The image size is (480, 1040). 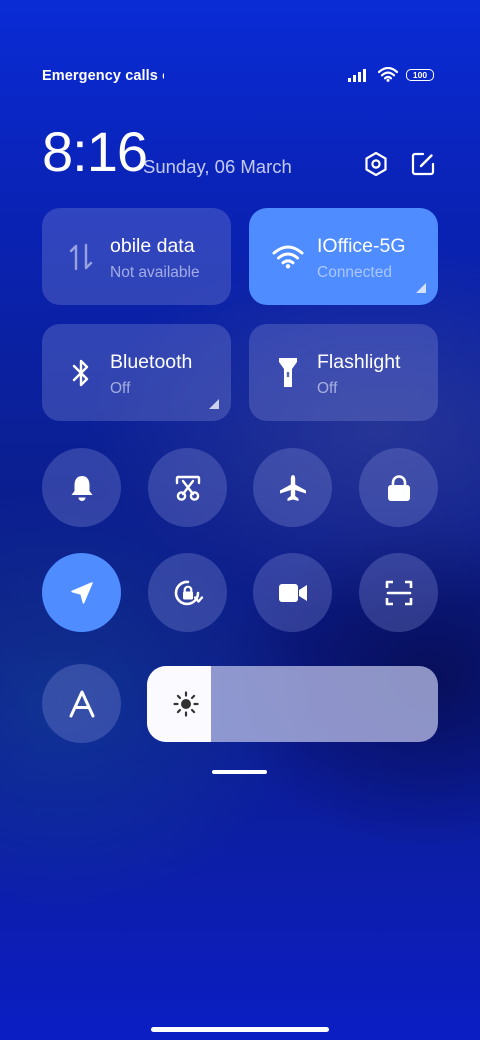 What do you see at coordinates (420, 74) in the screenshot?
I see `battery-icon: 100` at bounding box center [420, 74].